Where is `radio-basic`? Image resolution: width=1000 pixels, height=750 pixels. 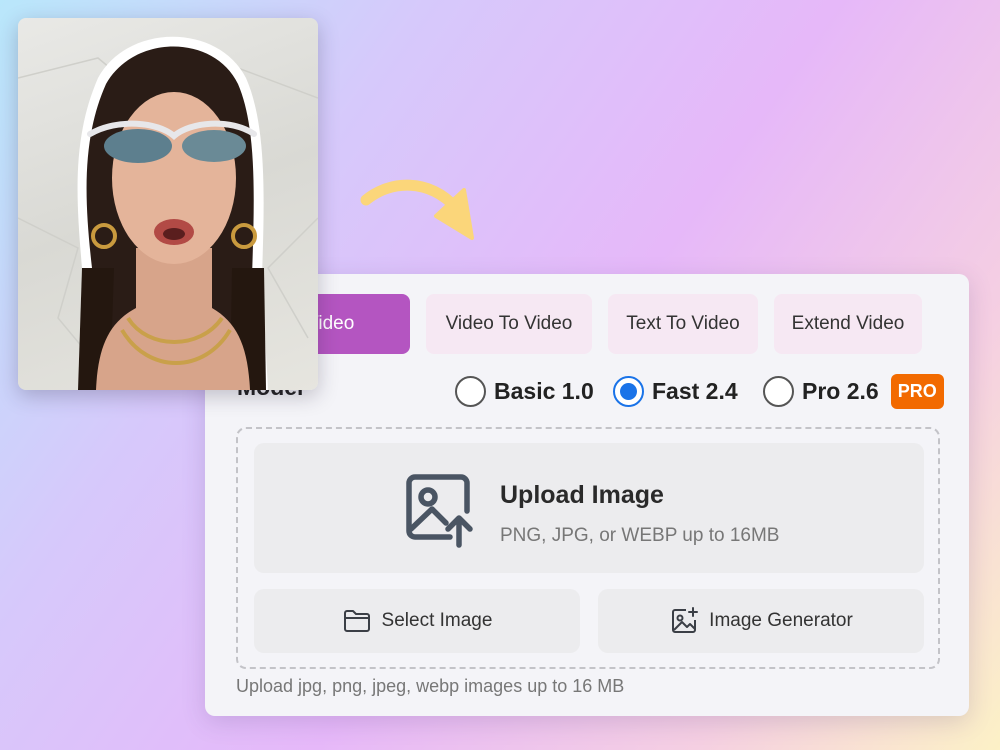
radio-basic is located at coordinates (470, 391).